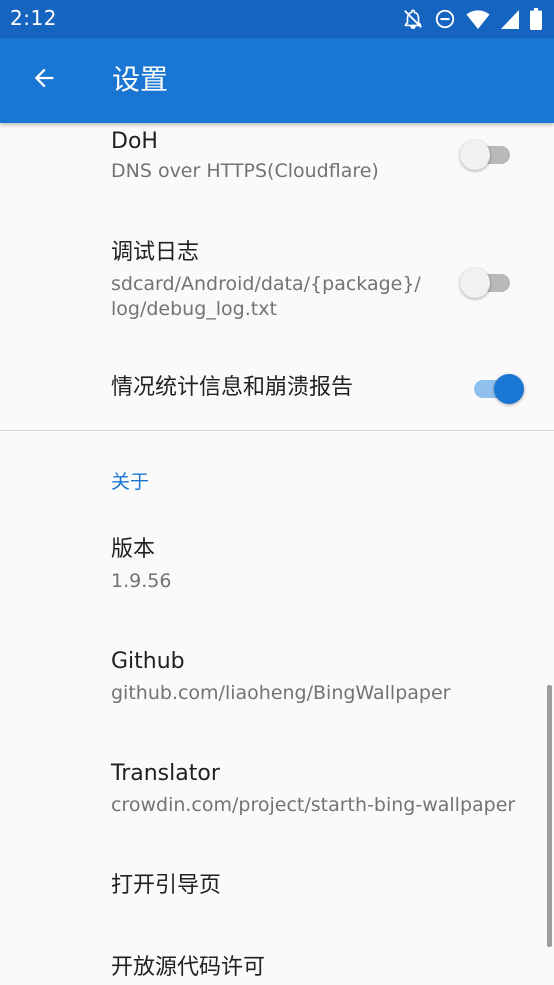 This screenshot has height=985, width=554. I want to click on setting-doh-summary: DNS over HTTPS(Cloudflare), so click(245, 171).